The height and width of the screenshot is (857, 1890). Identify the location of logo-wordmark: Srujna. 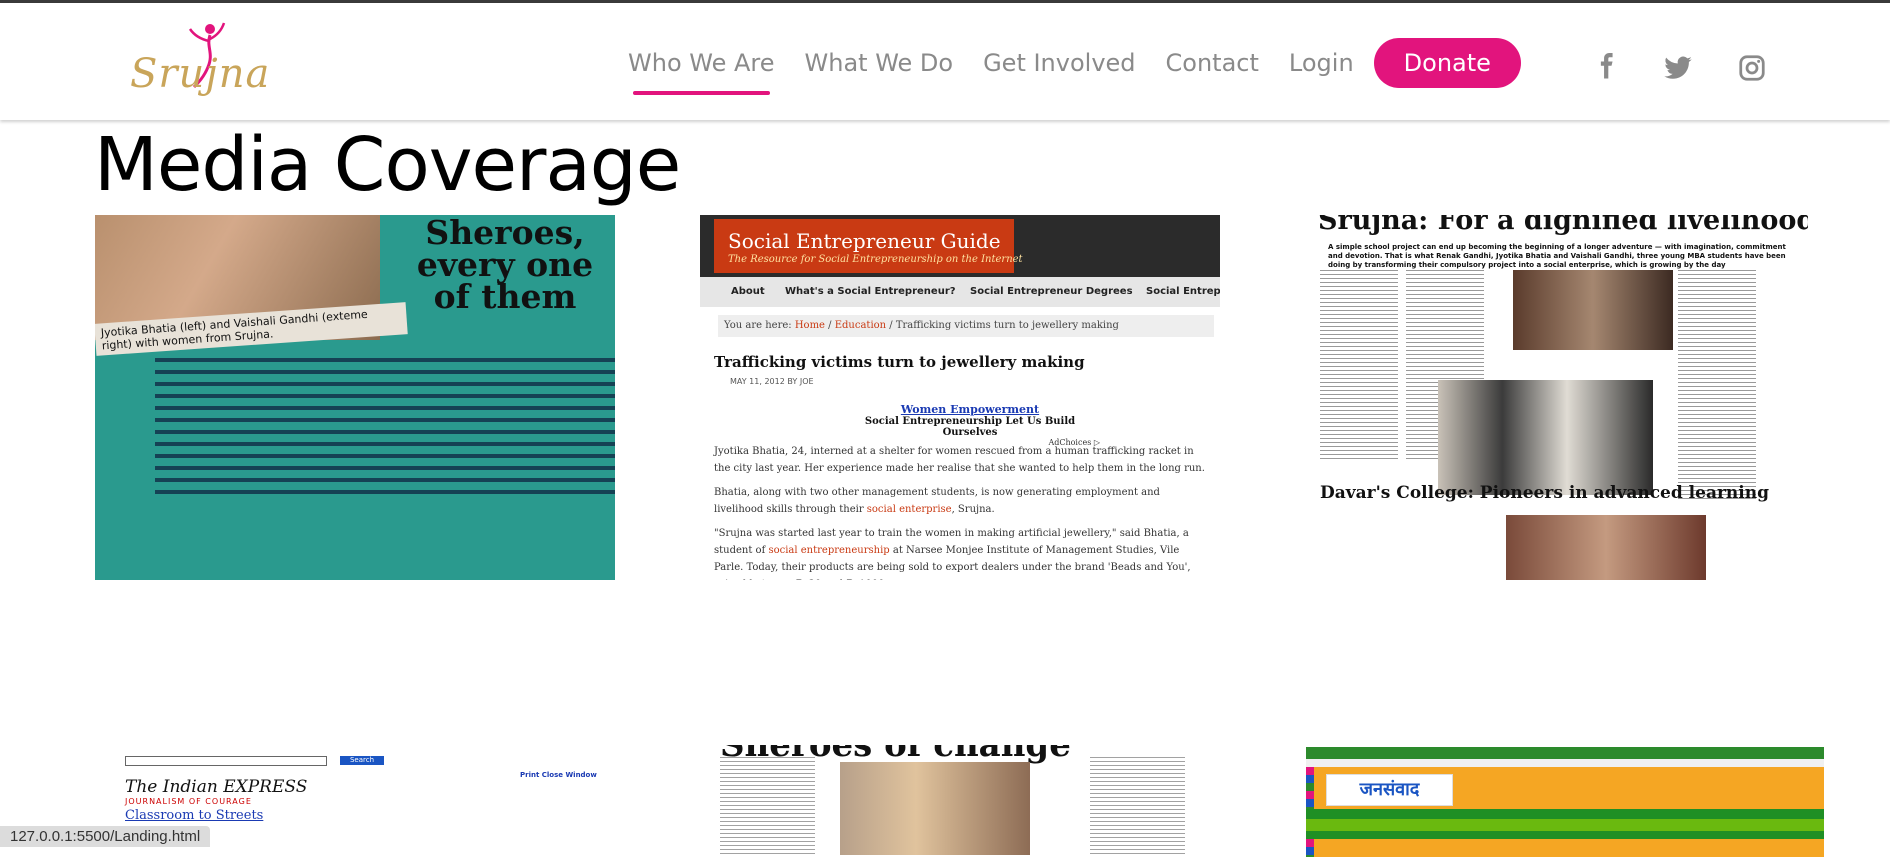
(200, 74).